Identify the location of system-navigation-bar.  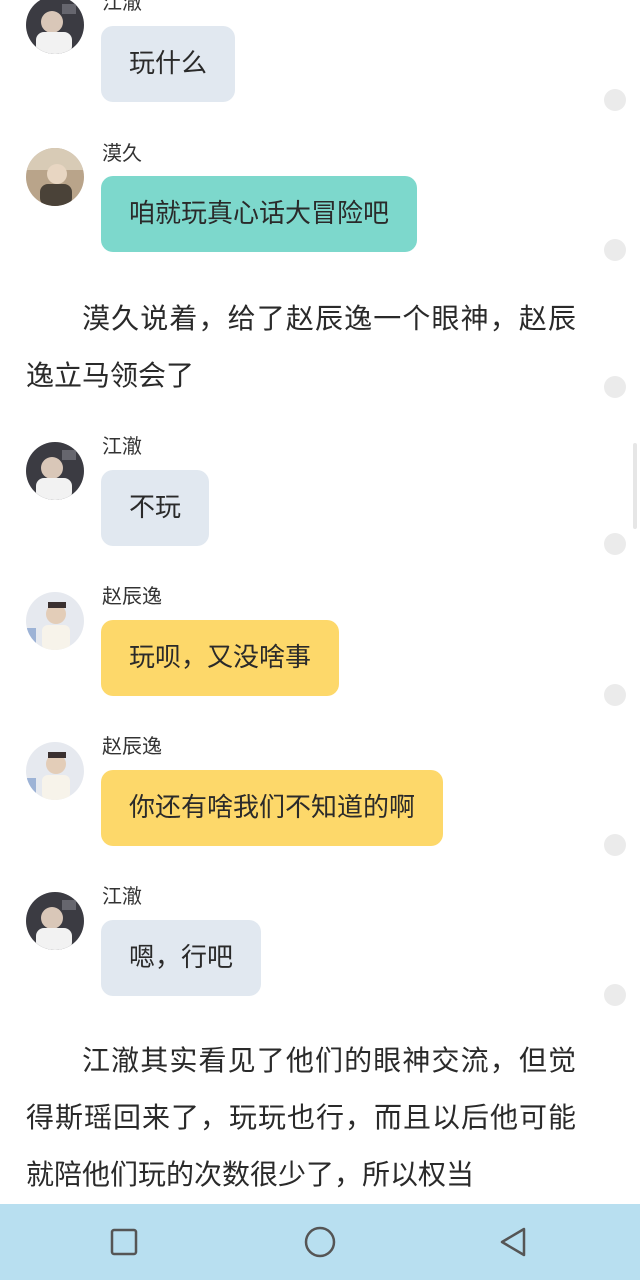
(320, 1242).